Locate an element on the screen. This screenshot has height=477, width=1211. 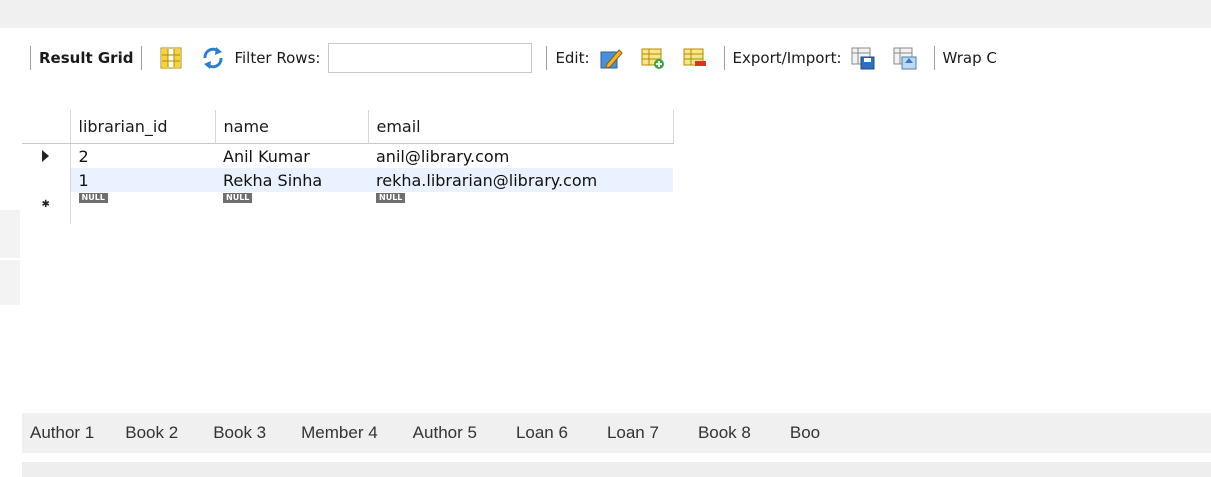
import-icon is located at coordinates (905, 58).